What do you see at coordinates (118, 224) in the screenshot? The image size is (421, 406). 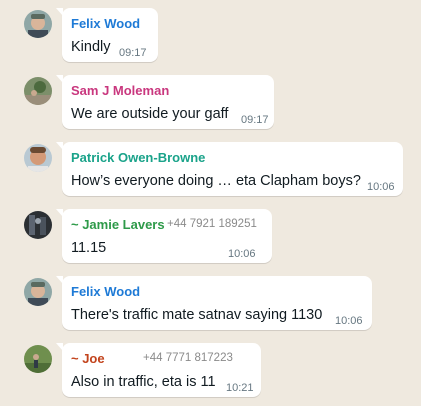 I see `sender-name: ~ Jamie Lavers` at bounding box center [118, 224].